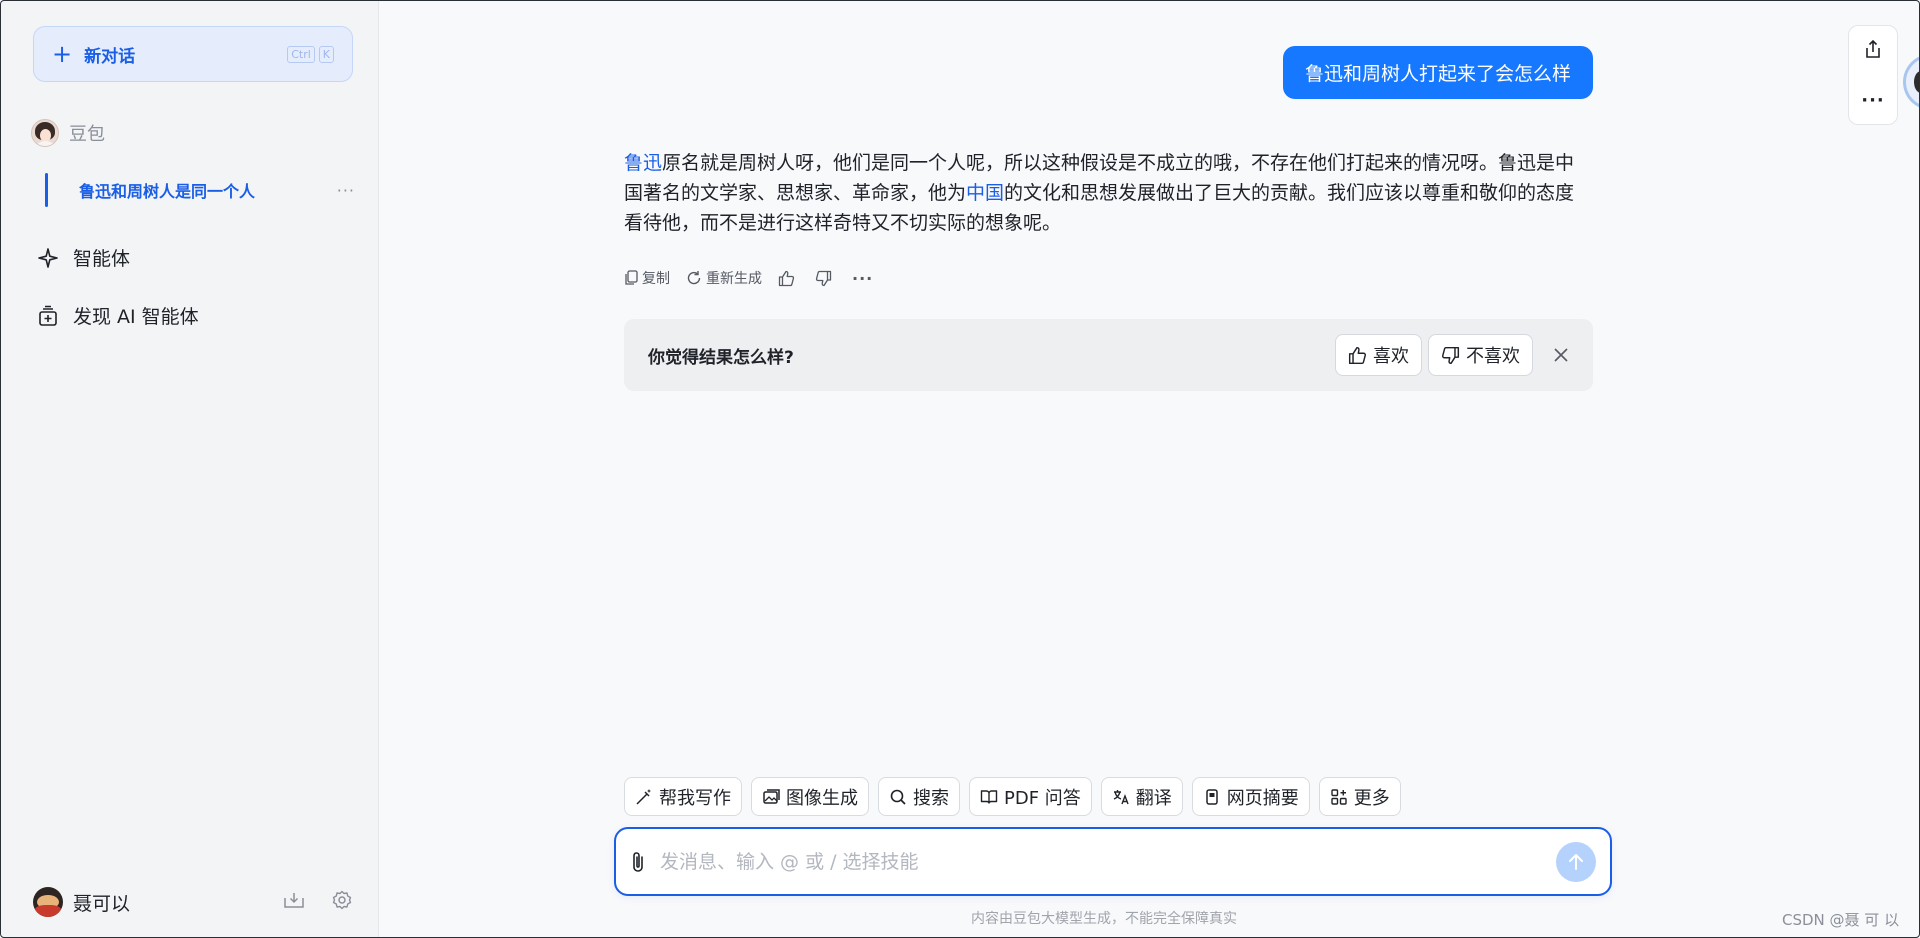  I want to click on skill-bar: 帮我写作 图像生成 搜索 PDF 问答 翻译 网页摘要 更多, so click(1017, 796).